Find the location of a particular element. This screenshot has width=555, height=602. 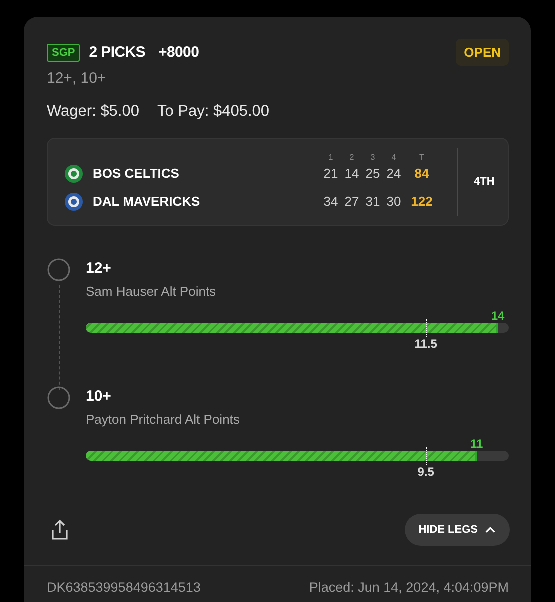

total-score: 84 is located at coordinates (422, 173).